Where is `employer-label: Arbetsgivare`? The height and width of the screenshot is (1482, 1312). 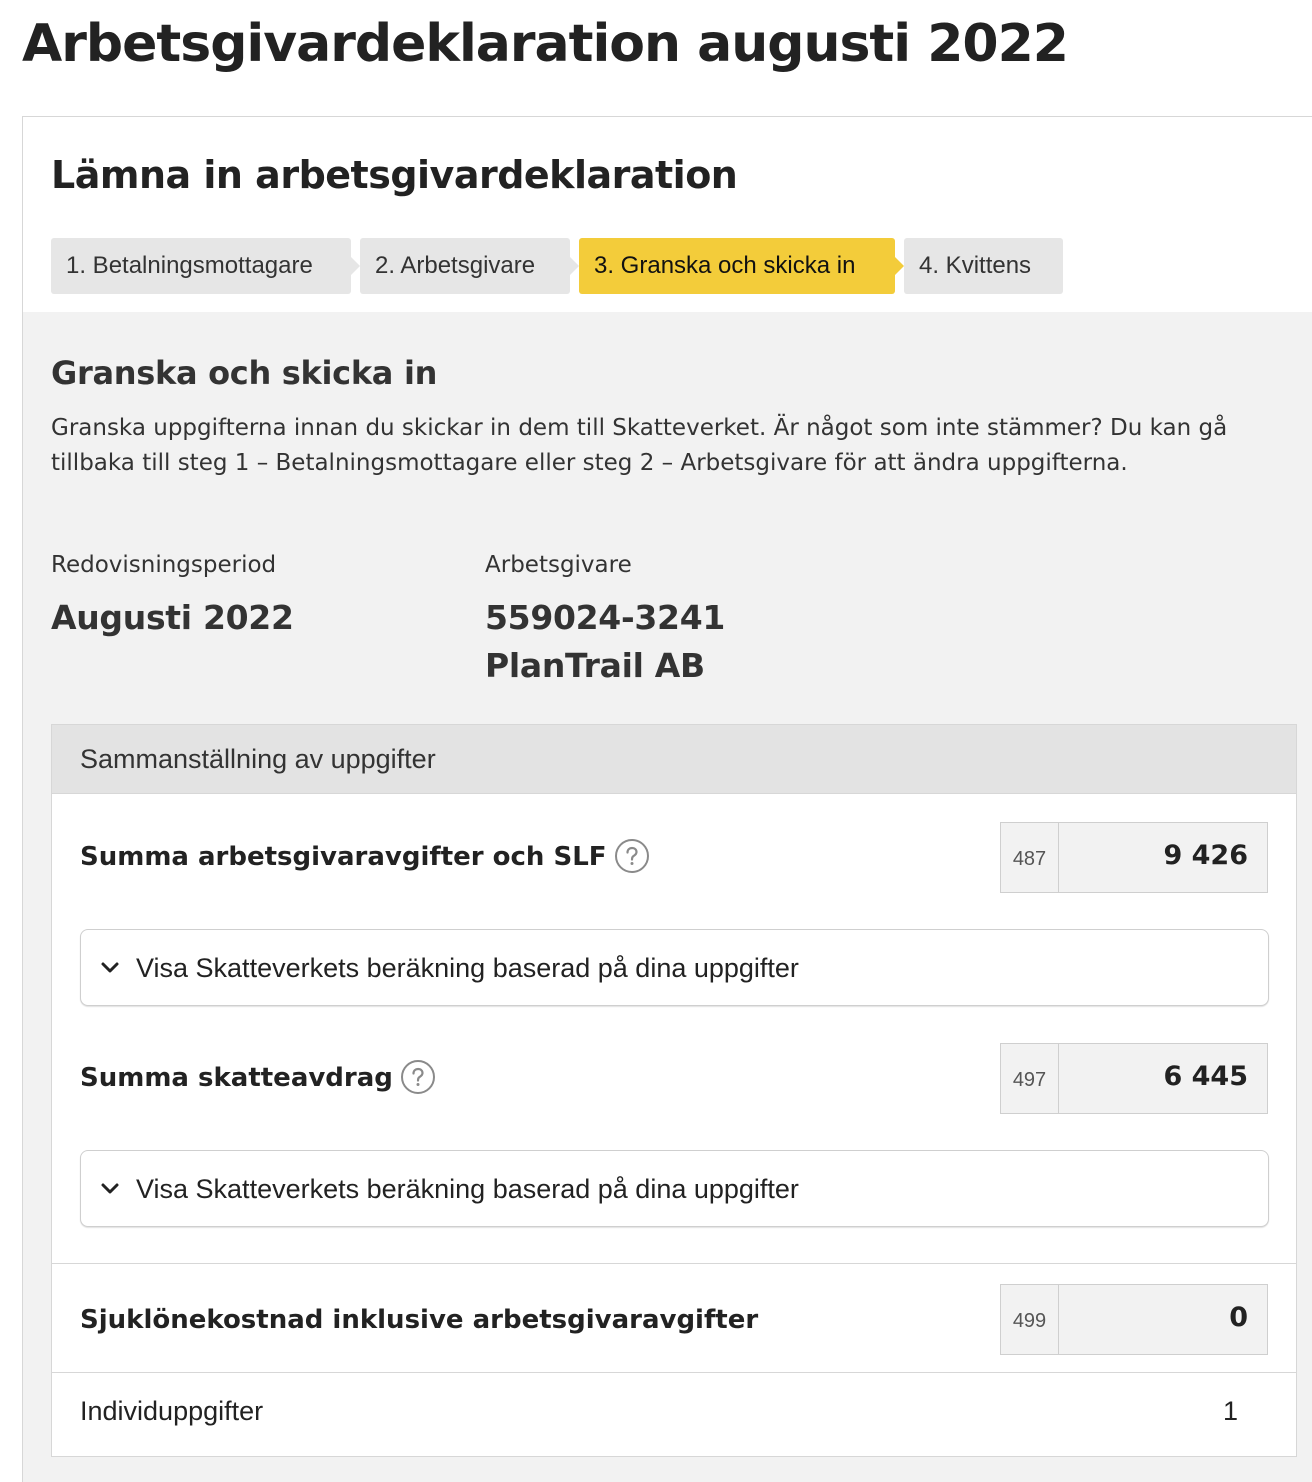 employer-label: Arbetsgivare is located at coordinates (558, 565).